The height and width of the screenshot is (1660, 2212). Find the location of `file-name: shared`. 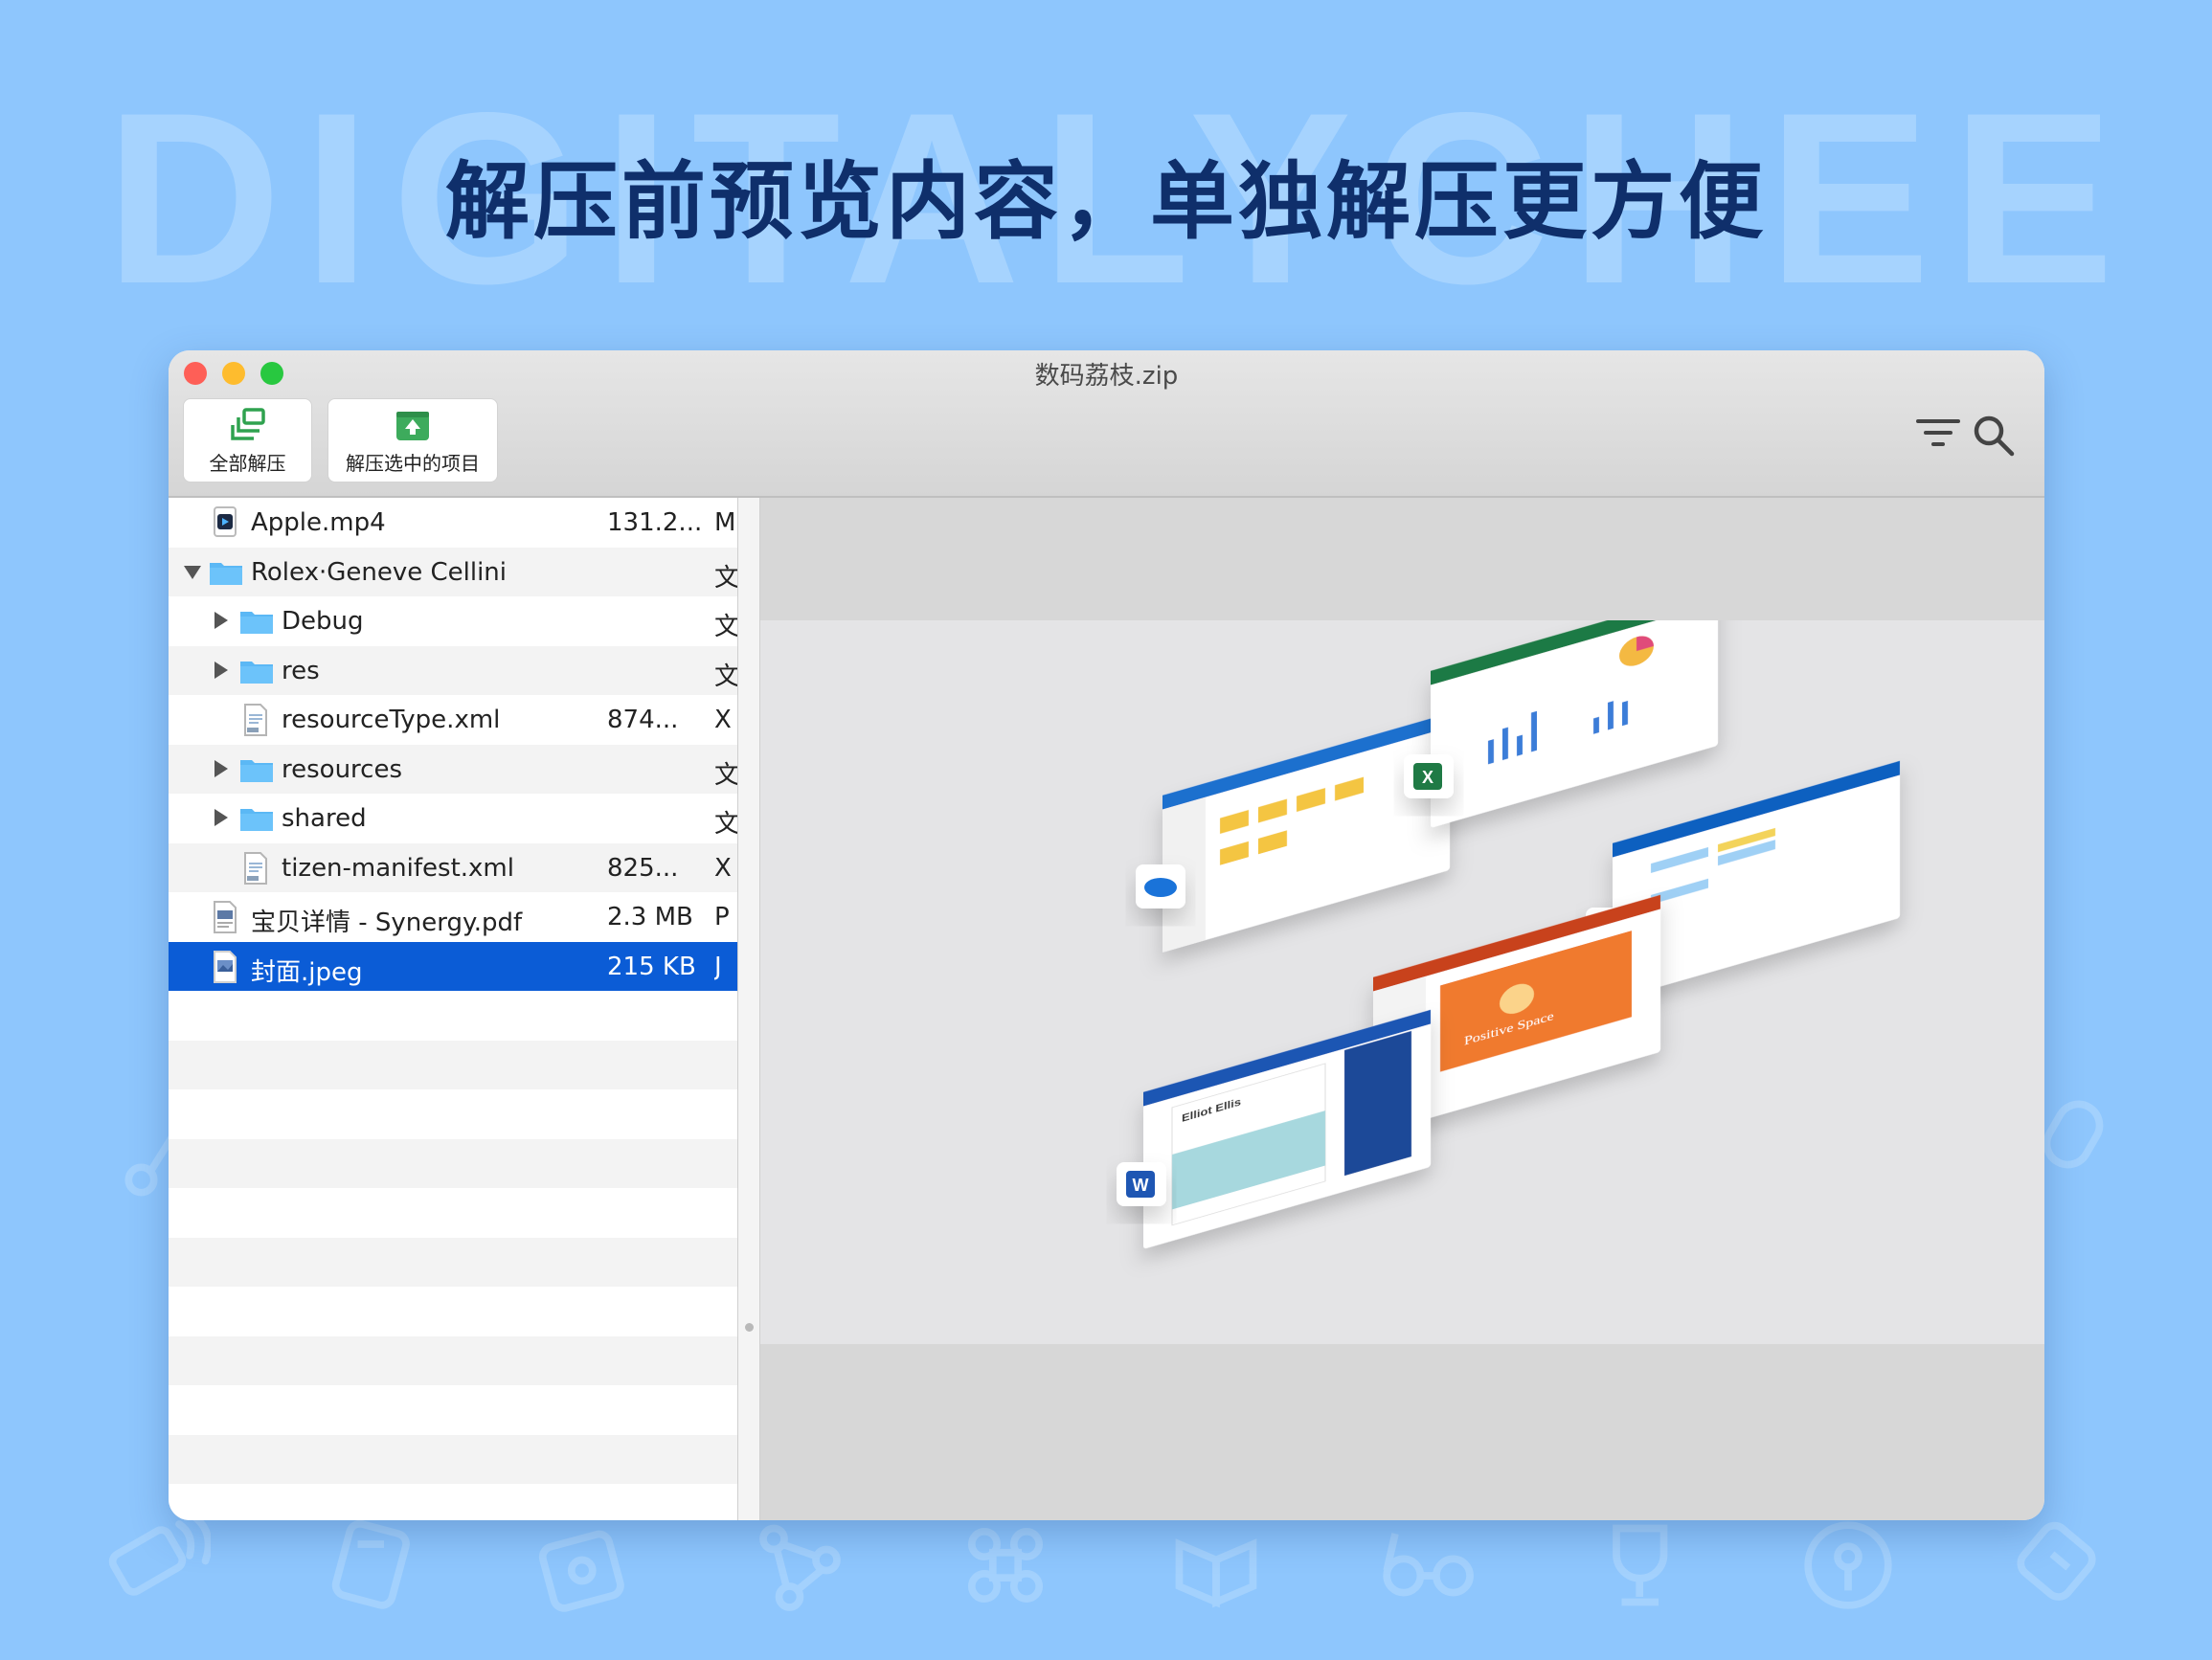

file-name: shared is located at coordinates (324, 818).